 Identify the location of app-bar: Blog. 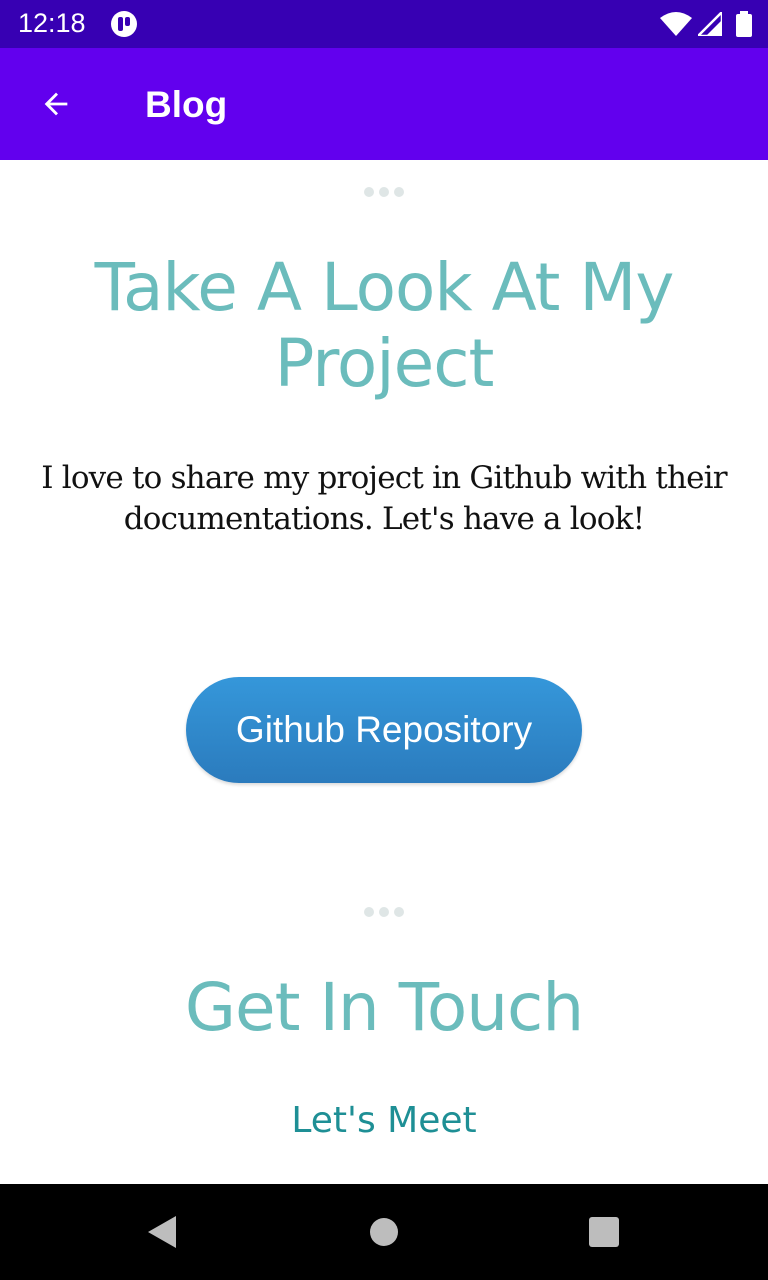
(384, 104).